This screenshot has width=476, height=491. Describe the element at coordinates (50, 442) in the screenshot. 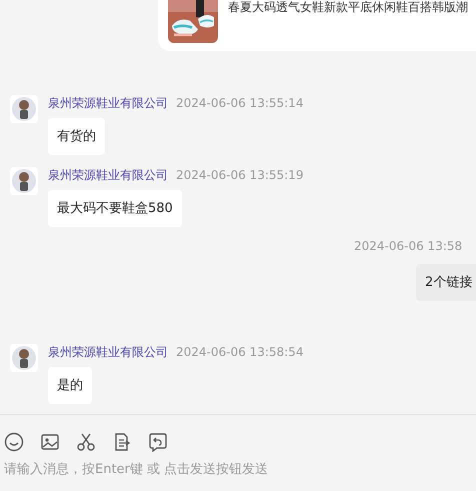

I see `image-icon` at that location.